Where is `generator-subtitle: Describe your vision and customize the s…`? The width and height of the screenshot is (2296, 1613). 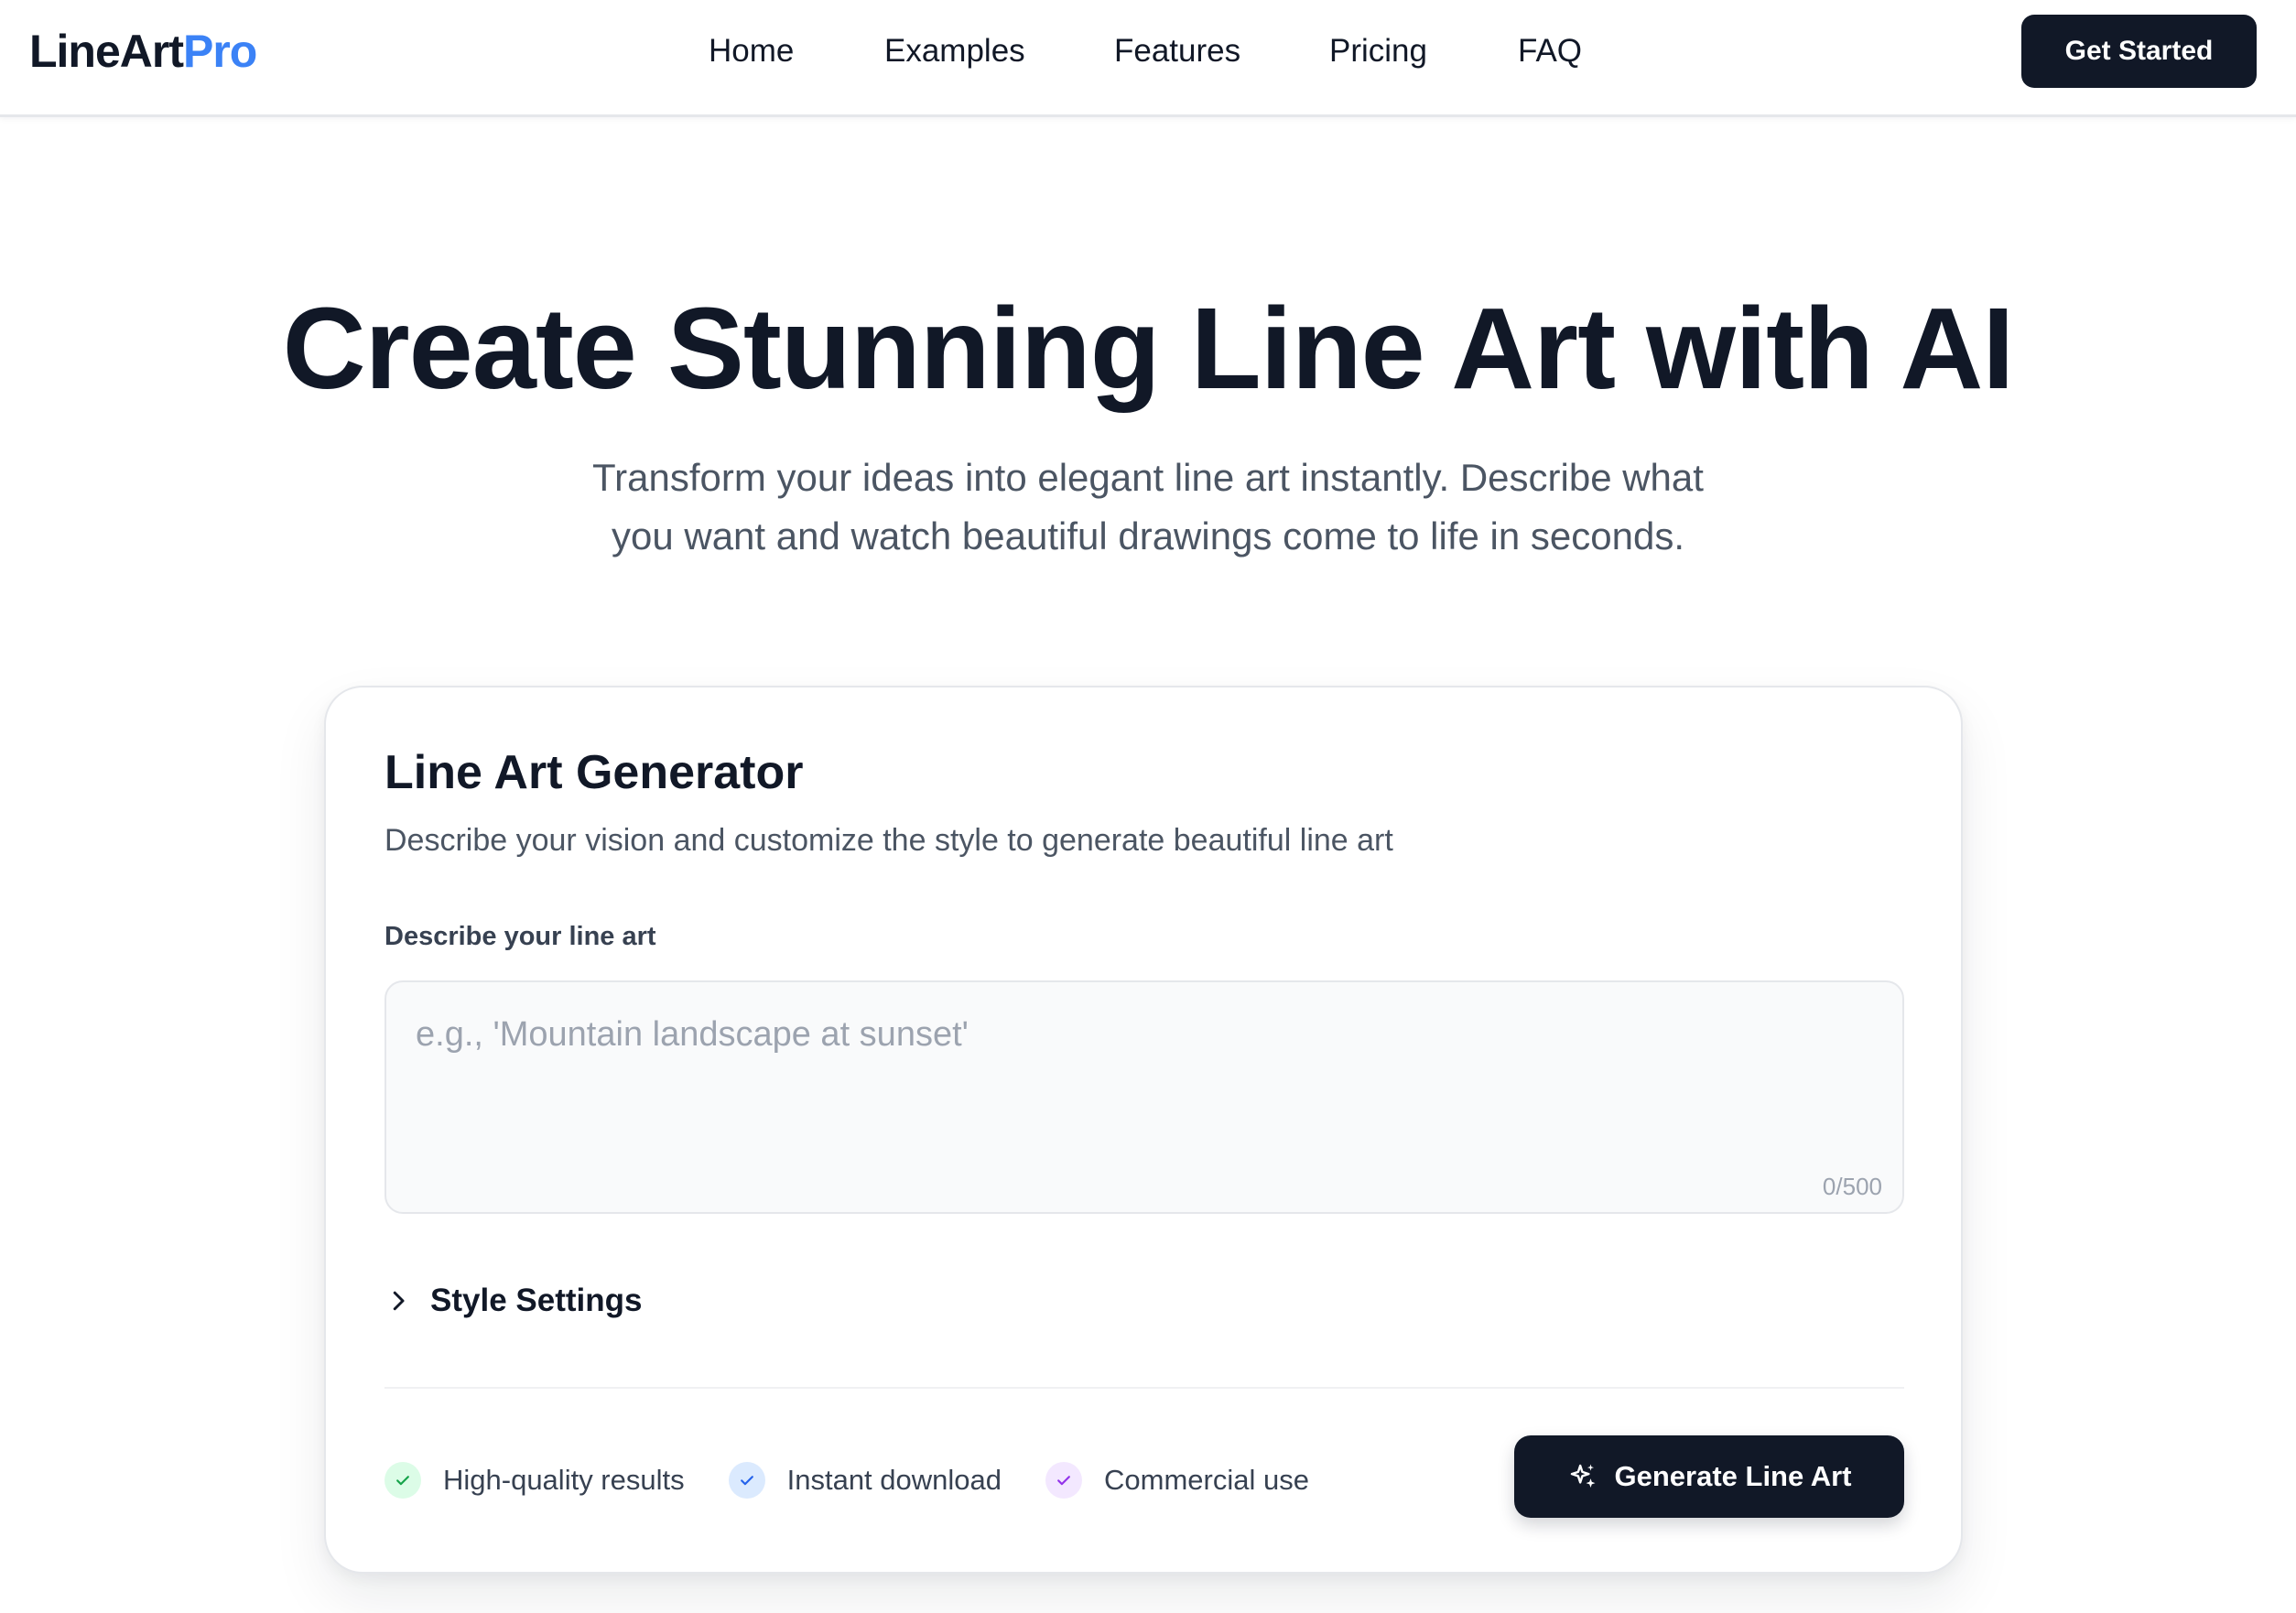
generator-subtitle: Describe your vision and customize the s… is located at coordinates (889, 840).